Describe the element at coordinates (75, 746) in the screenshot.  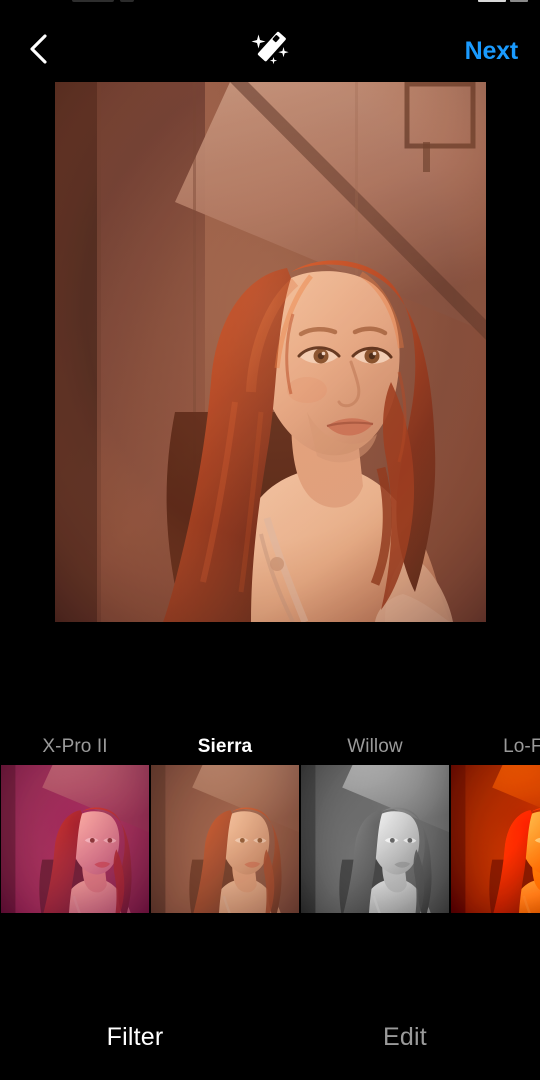
I see `filter-label: X-Pro II` at that location.